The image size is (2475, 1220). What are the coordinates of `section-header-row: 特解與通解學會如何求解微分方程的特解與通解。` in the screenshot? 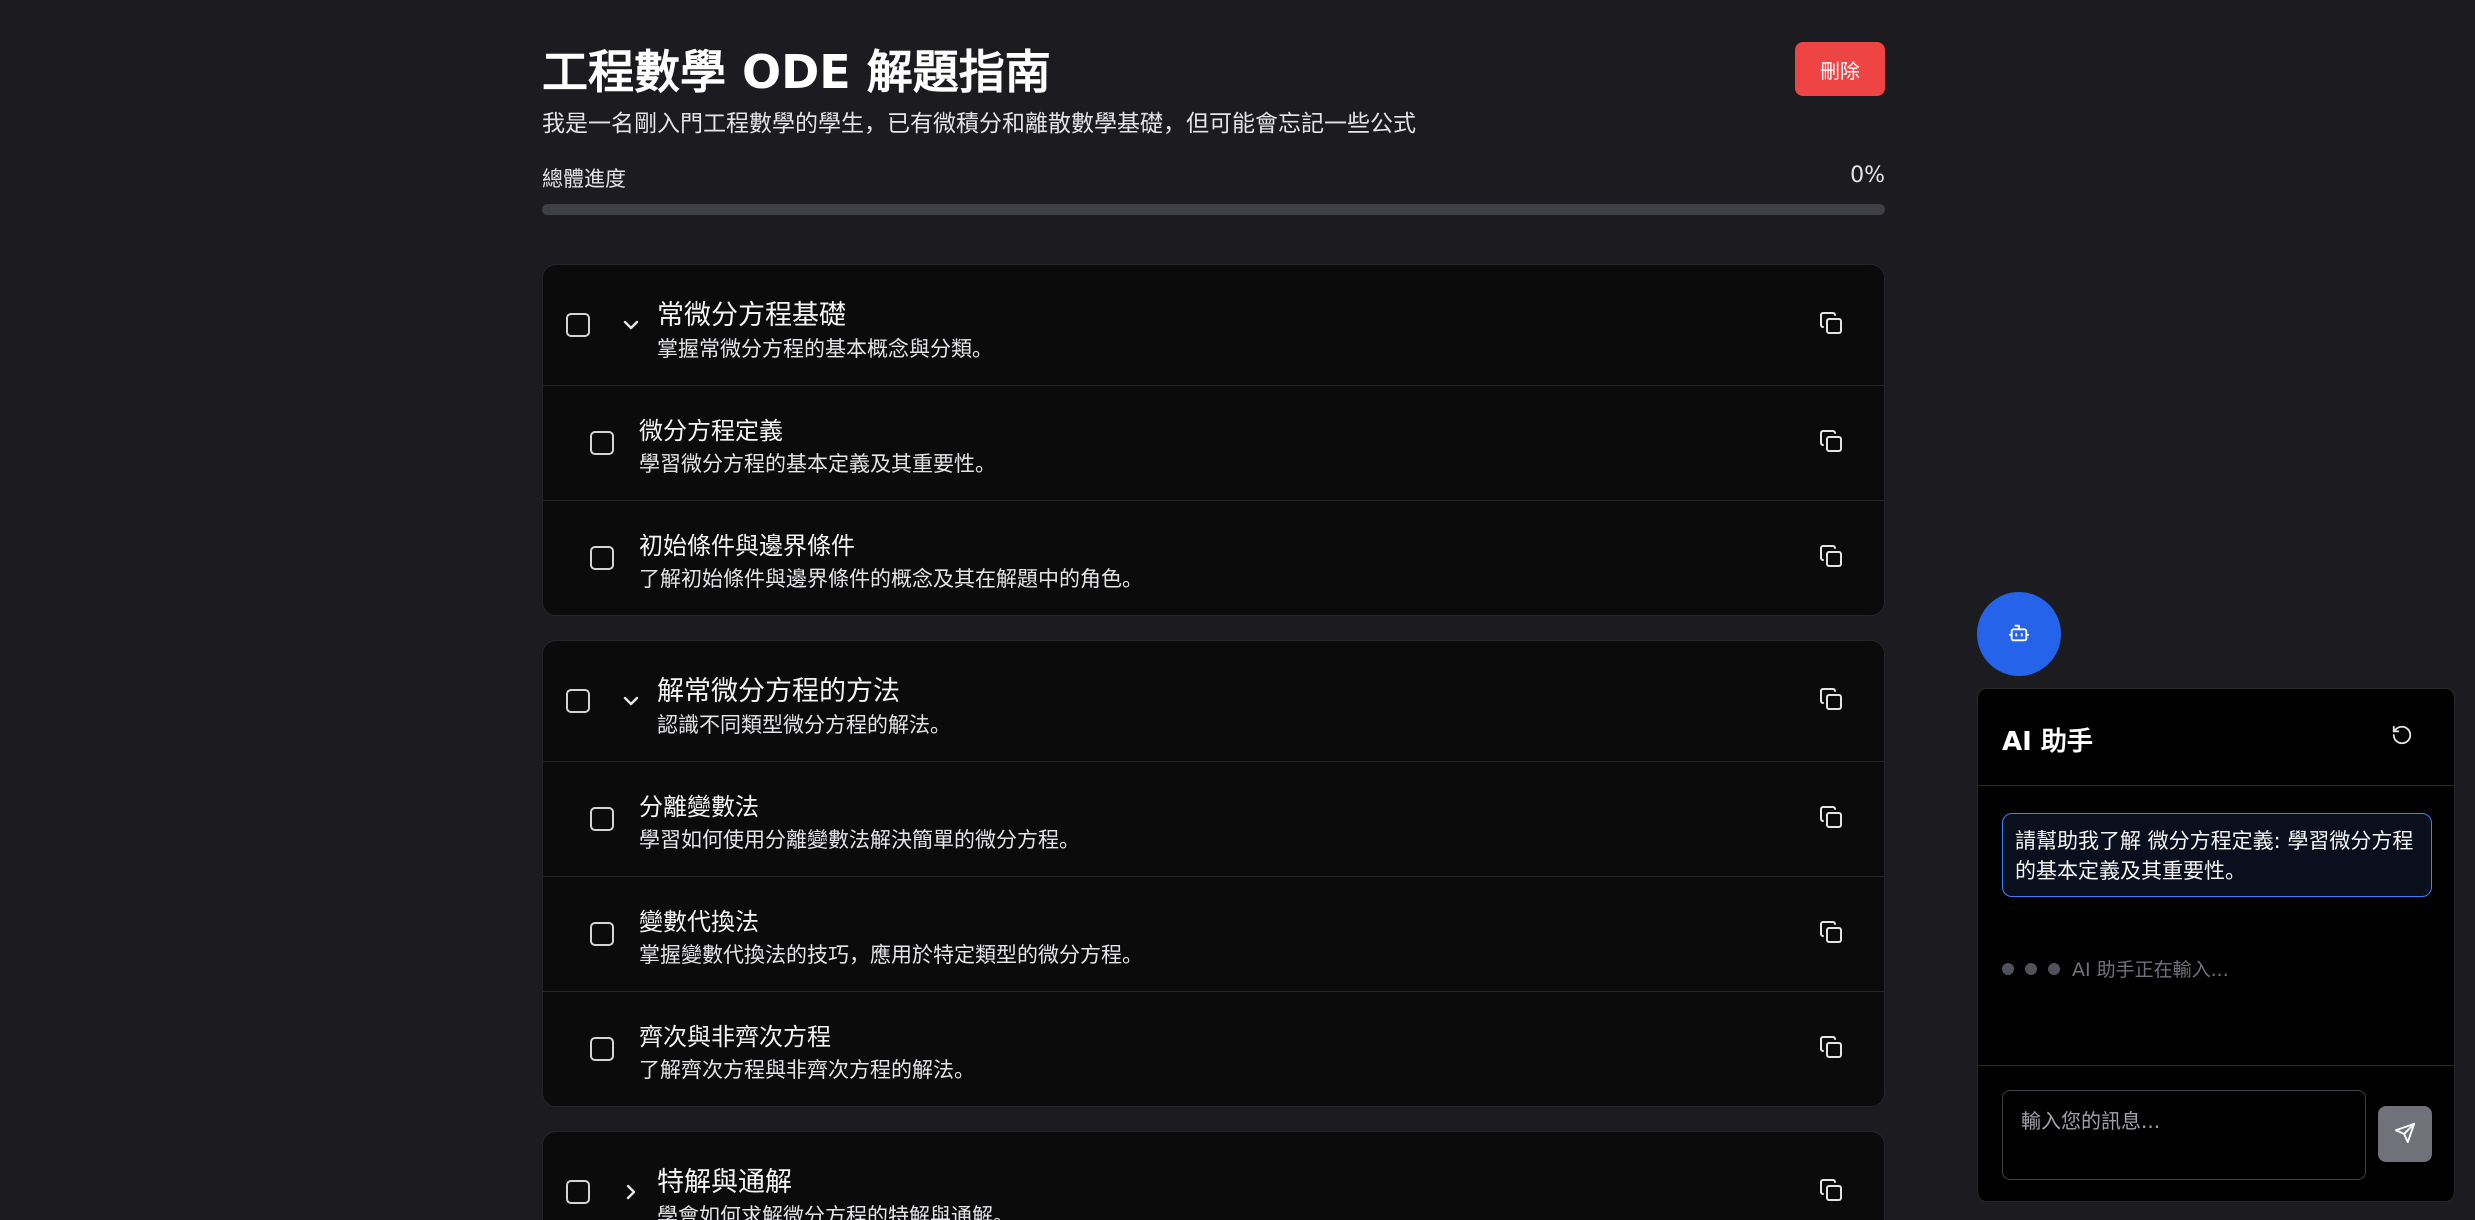 It's located at (1213, 1176).